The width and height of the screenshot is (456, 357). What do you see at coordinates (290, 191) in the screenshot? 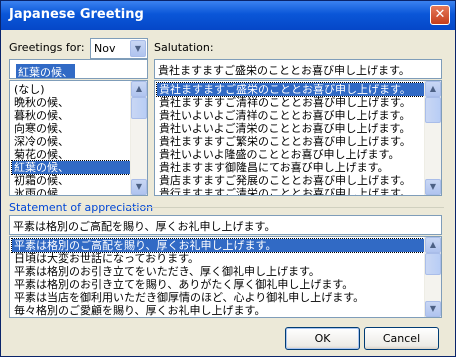
I see `list-item: 貴行ますますご清栄のこととお喜び申し上げます。` at bounding box center [290, 191].